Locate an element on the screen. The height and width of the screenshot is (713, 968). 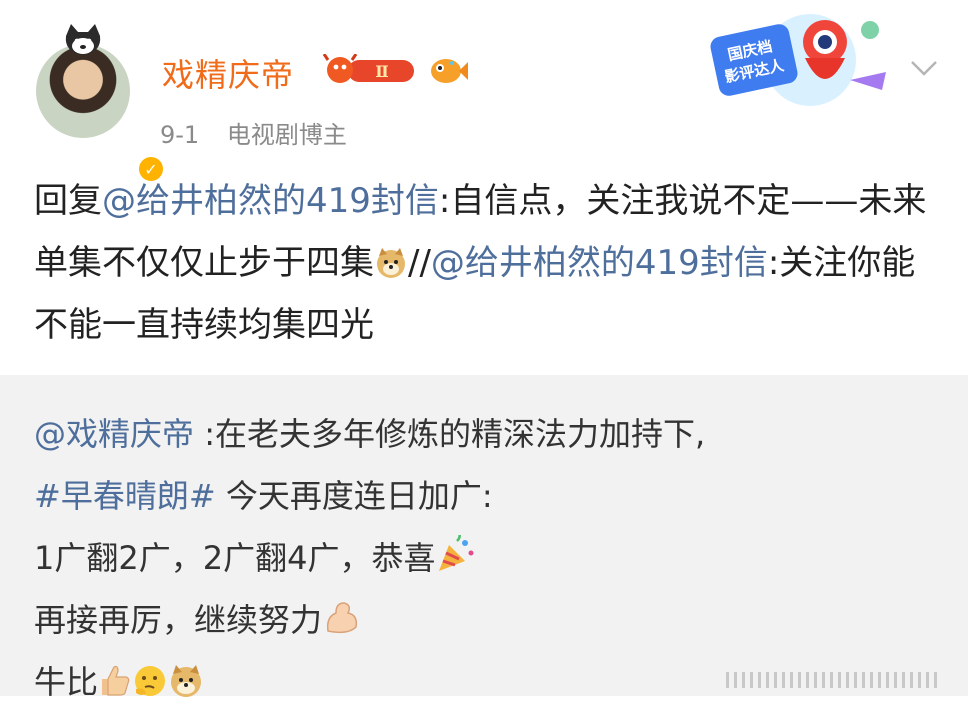
dog-avatar-icon is located at coordinates (83, 39).